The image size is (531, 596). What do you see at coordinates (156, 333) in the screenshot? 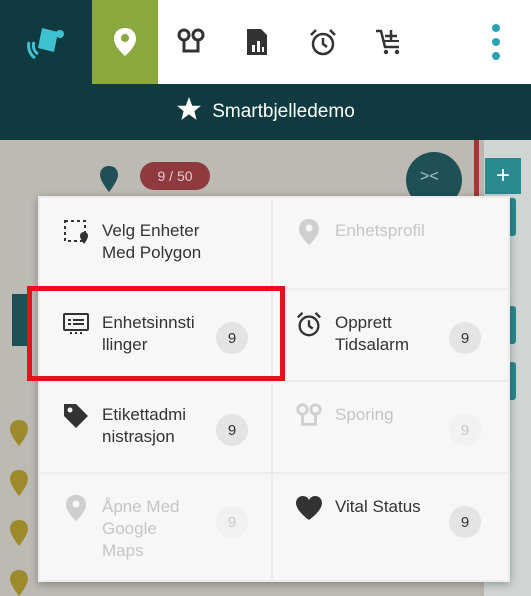
I see `highlight-box` at bounding box center [156, 333].